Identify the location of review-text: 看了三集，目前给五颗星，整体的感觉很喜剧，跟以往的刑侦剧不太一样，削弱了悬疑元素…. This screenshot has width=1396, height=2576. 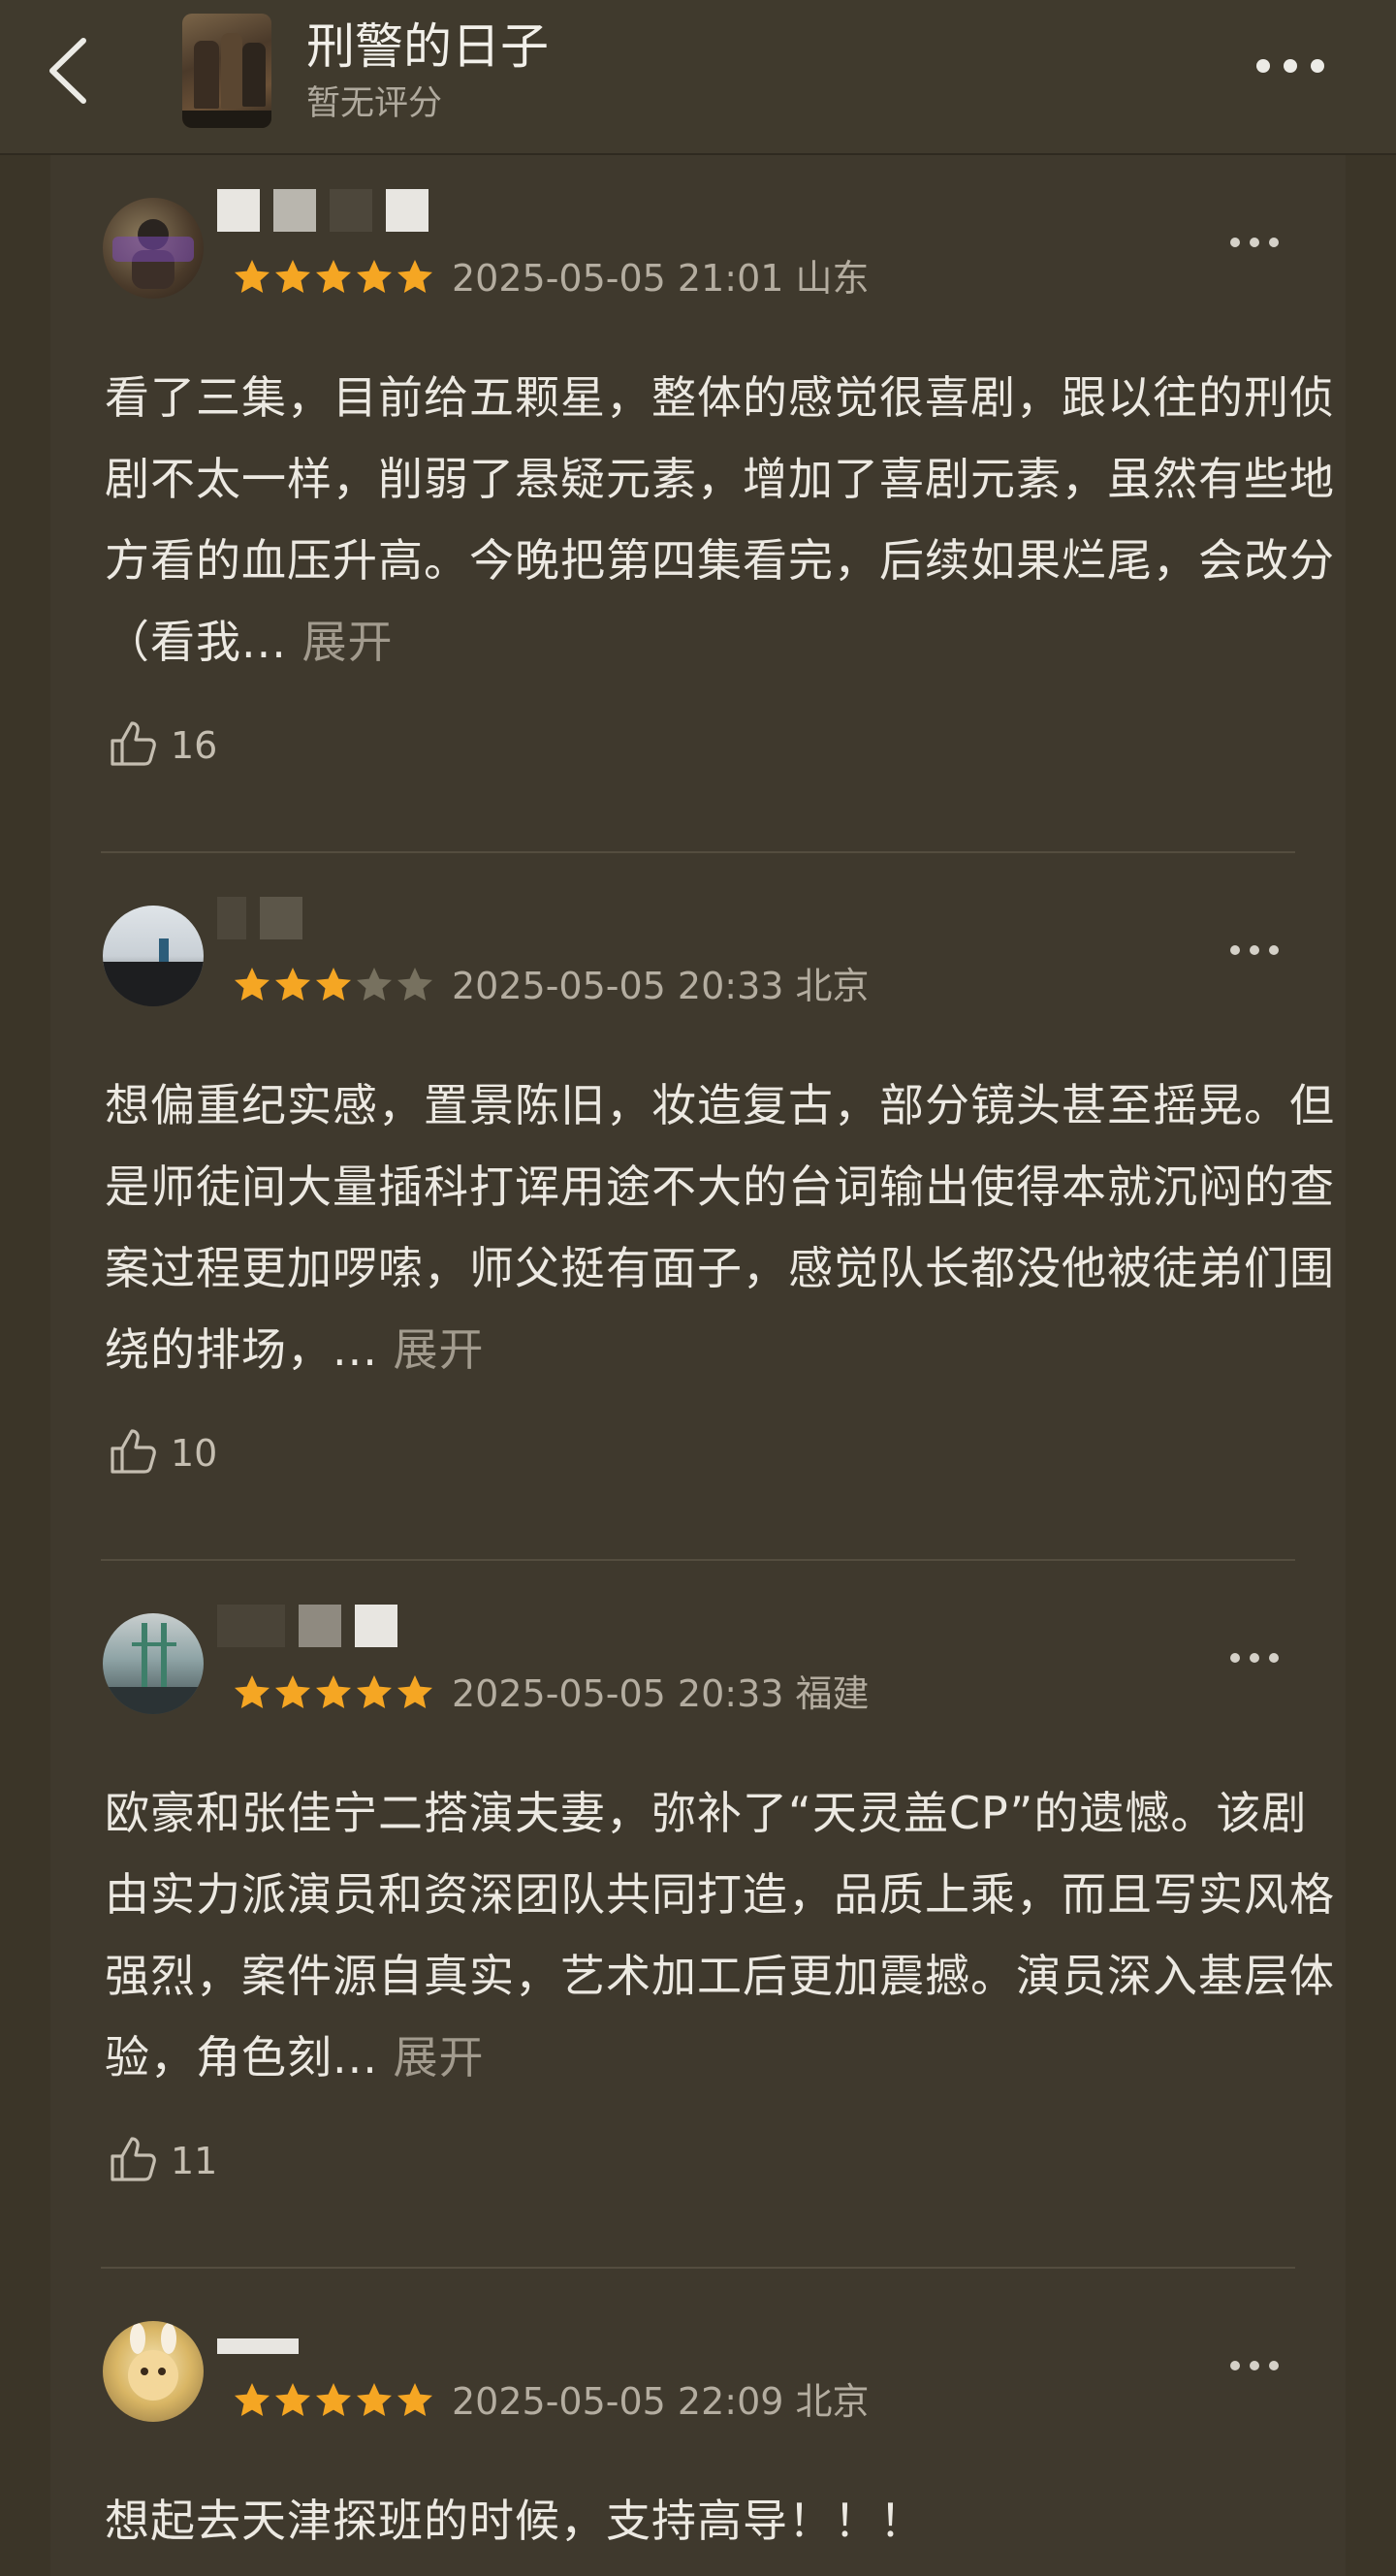
(728, 520).